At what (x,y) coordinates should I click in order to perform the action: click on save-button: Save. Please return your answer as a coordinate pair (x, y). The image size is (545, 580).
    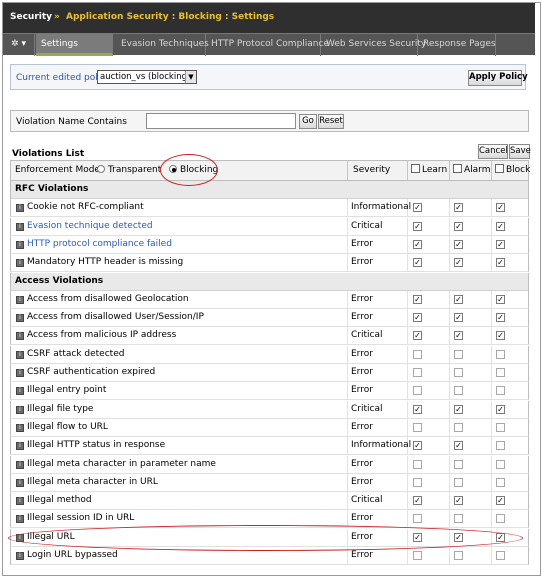
    Looking at the image, I should click on (520, 151).